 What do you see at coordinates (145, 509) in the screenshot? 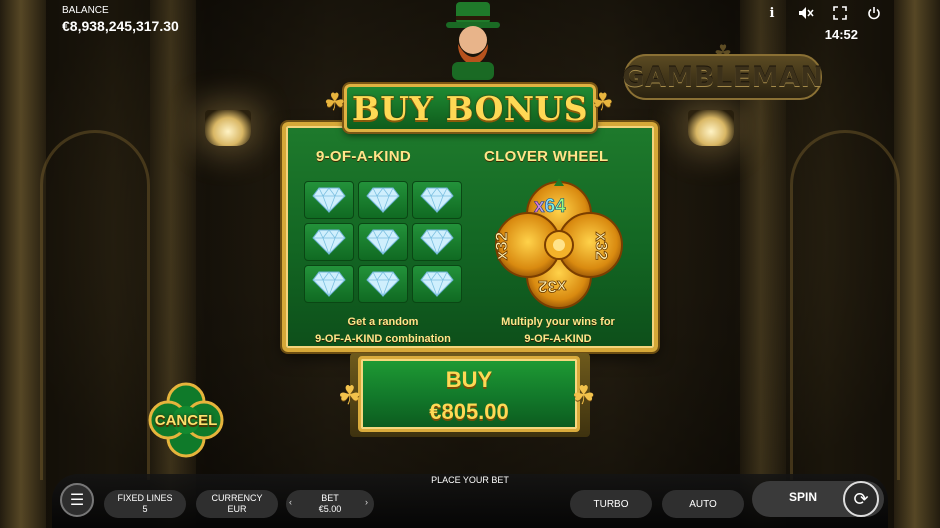
I see `fixed-lines-value: 5` at bounding box center [145, 509].